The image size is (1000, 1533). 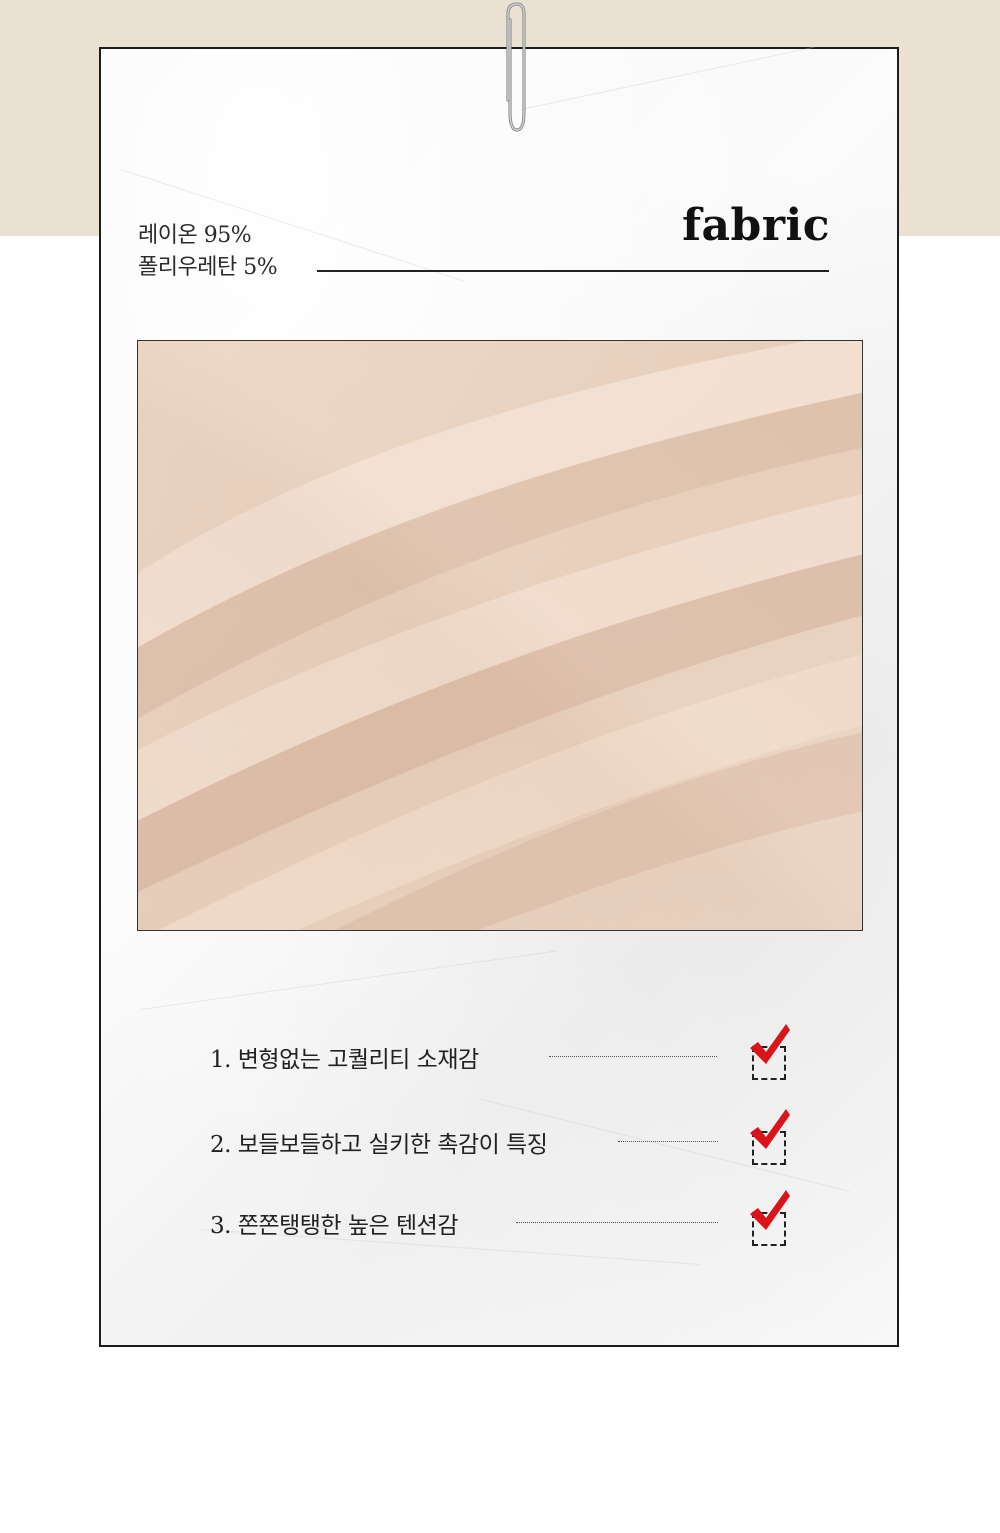 I want to click on composition-polyurethane: 폴리우레탄 5%, so click(x=208, y=267).